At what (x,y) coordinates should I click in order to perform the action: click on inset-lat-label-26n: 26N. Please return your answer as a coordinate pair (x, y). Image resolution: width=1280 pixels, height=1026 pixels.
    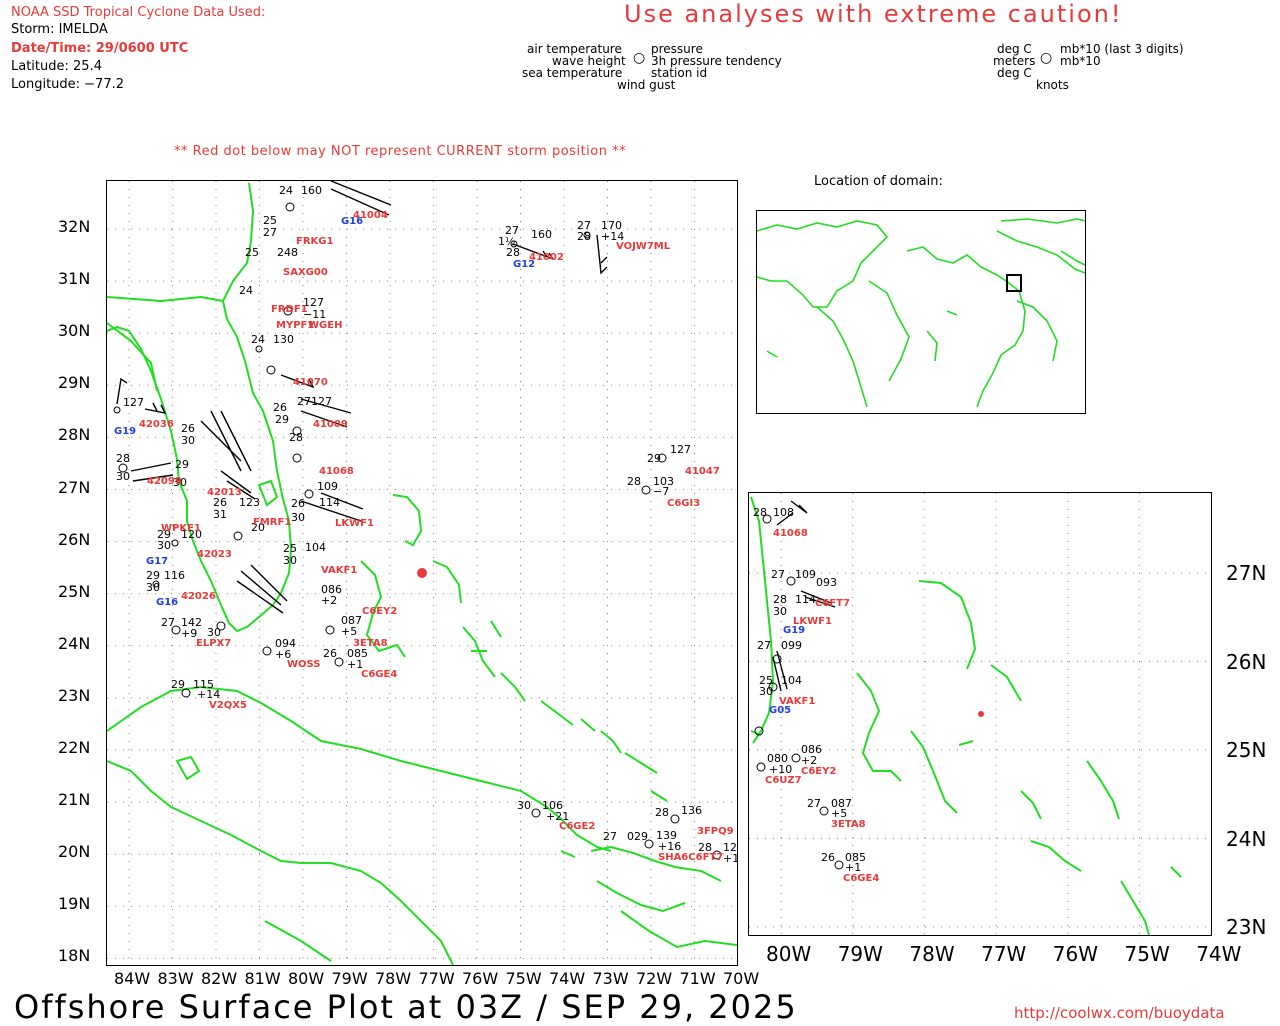
    Looking at the image, I should click on (1246, 661).